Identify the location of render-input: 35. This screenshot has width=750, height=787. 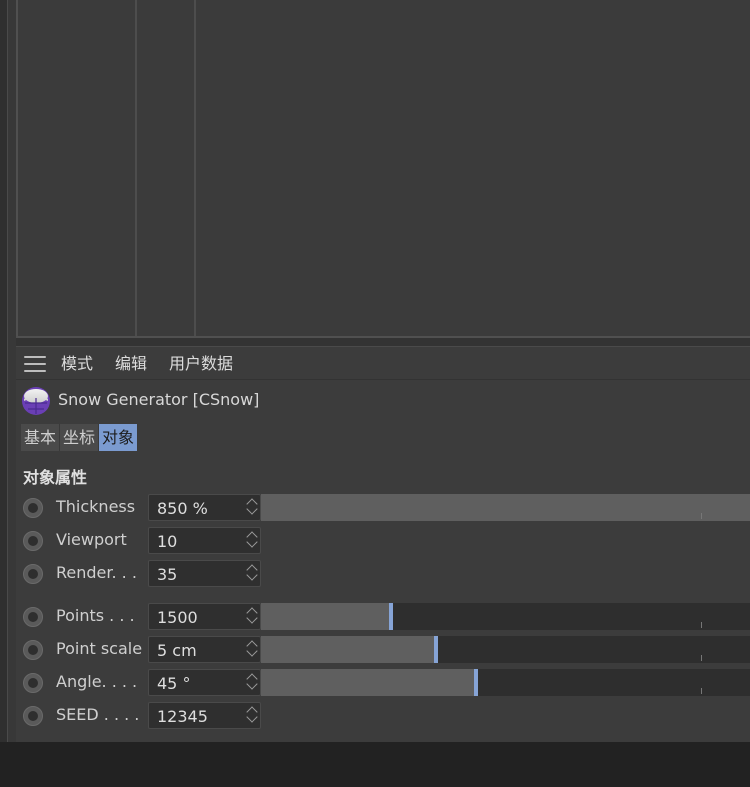
(204, 573).